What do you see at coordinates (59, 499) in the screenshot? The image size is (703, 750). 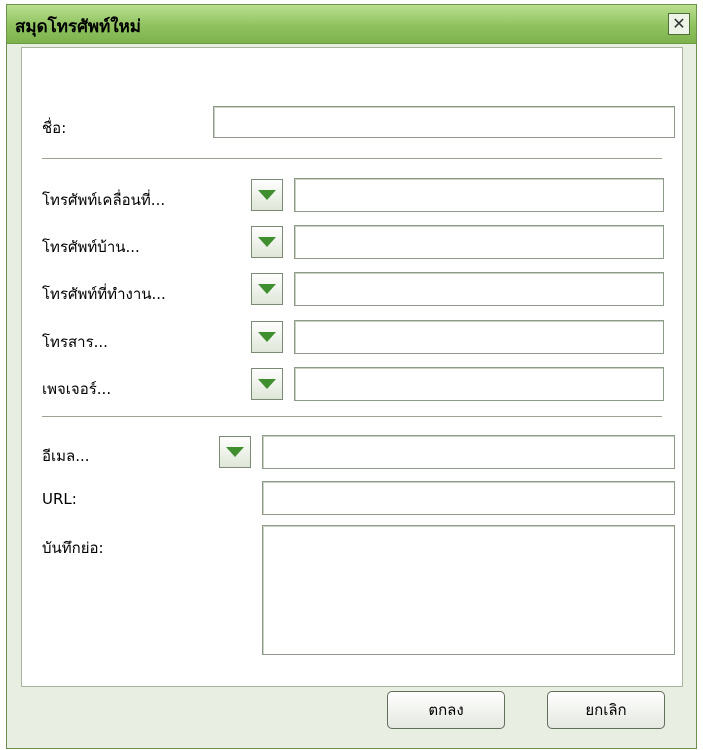 I see `url-label: URL:` at bounding box center [59, 499].